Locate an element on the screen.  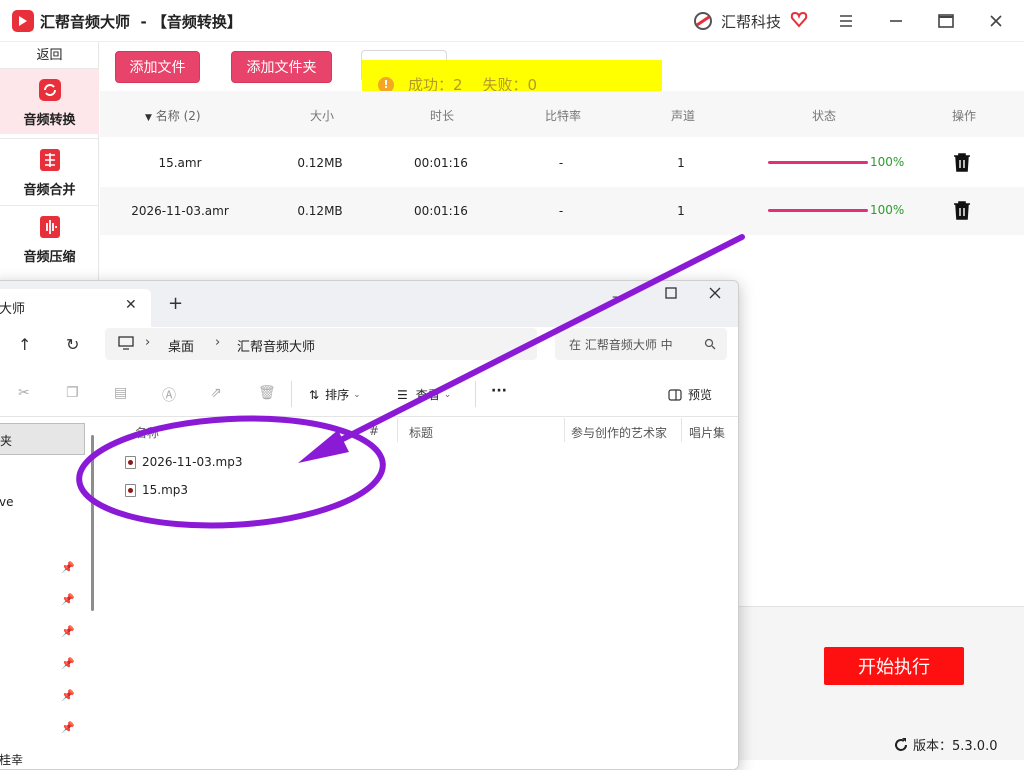
sidebar-item-label: 音频合并 is located at coordinates (49, 190).